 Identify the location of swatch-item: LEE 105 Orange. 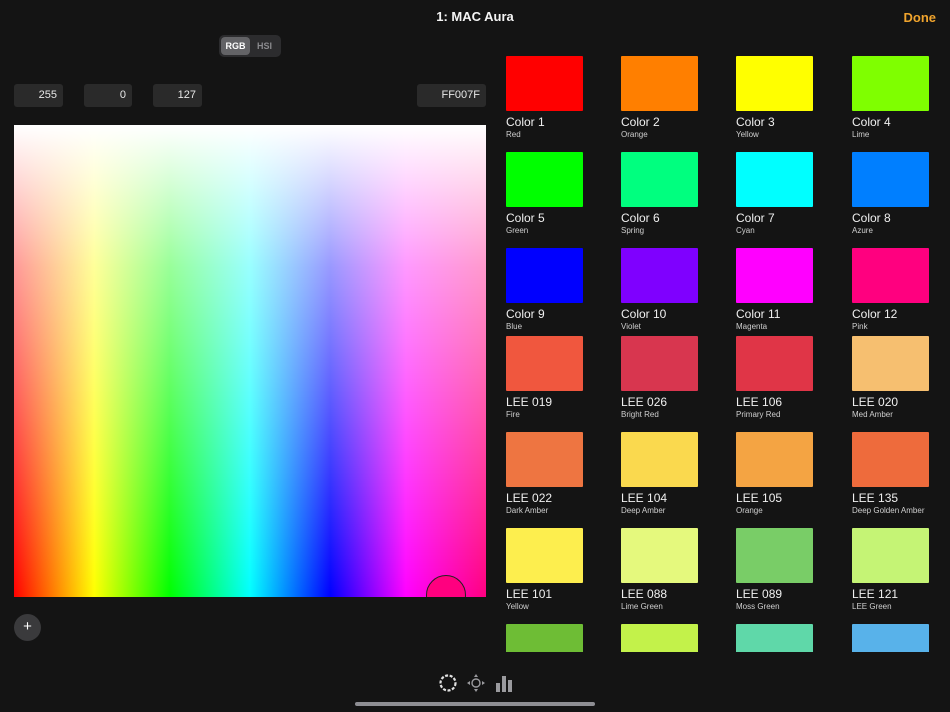
(774, 480).